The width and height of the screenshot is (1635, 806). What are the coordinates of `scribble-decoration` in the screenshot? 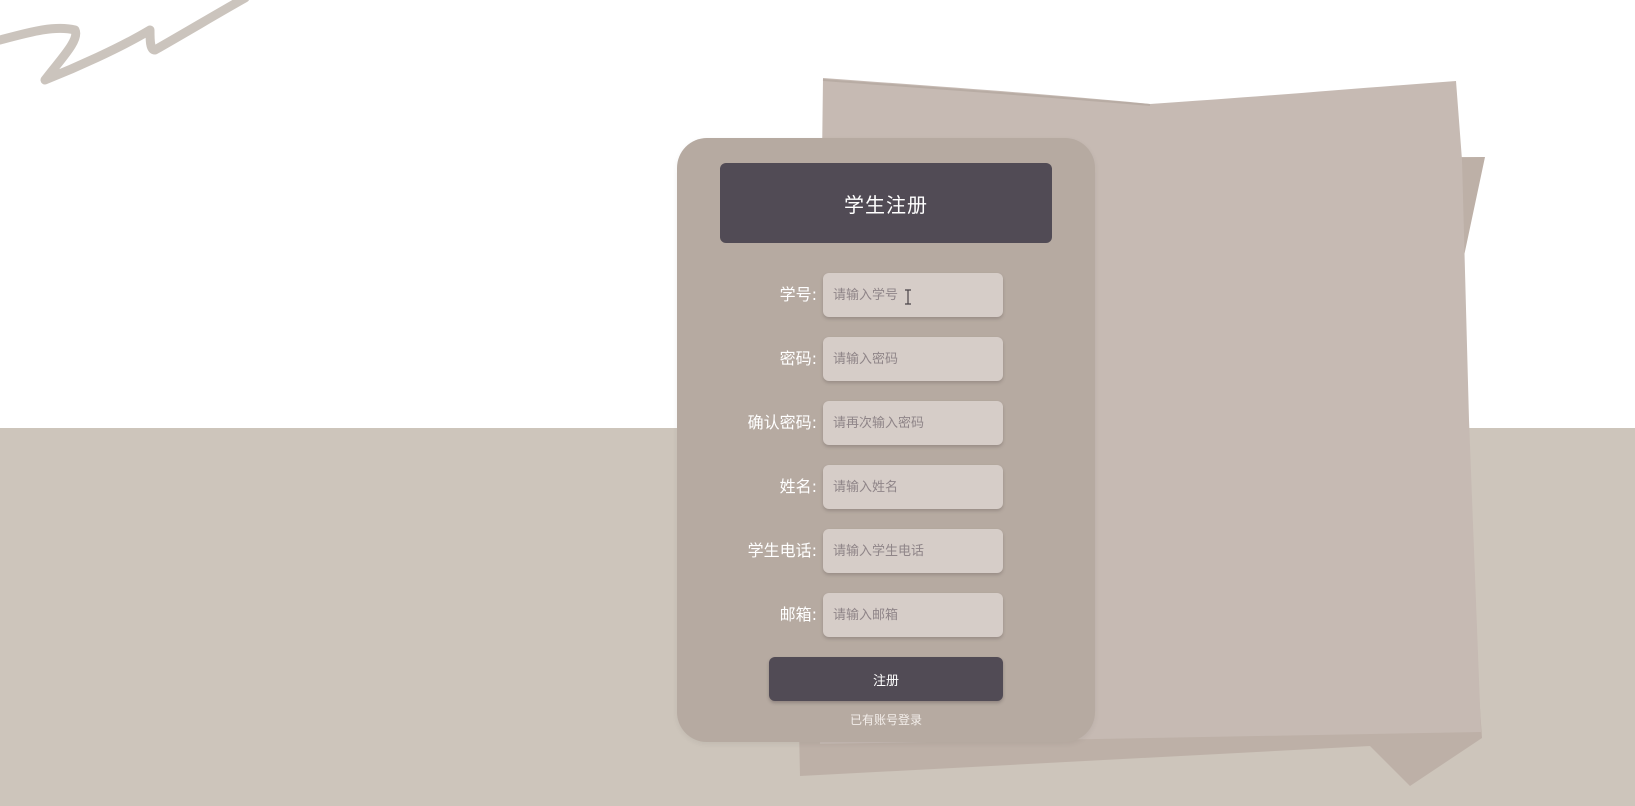 It's located at (125, 42).